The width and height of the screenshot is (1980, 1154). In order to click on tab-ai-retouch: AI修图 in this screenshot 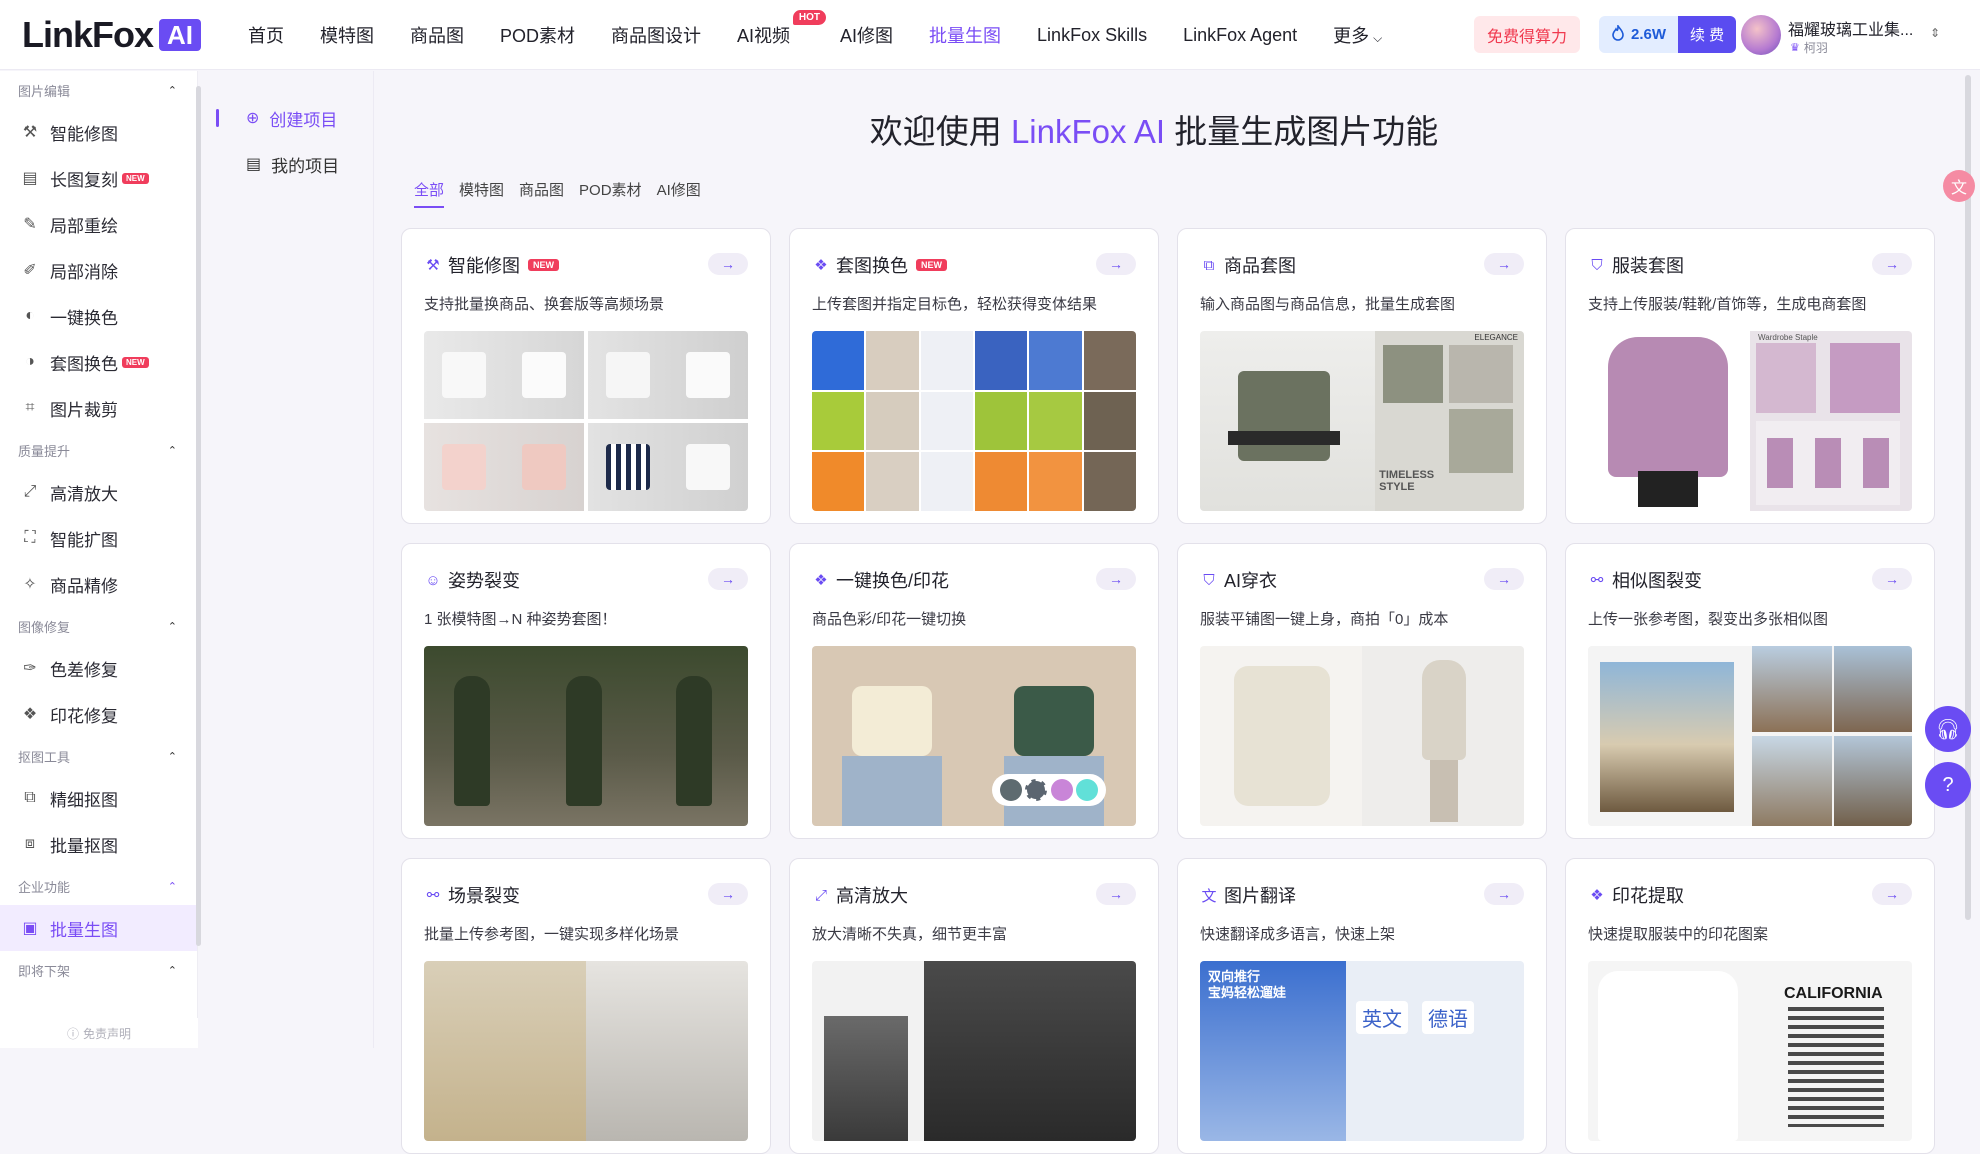, I will do `click(679, 193)`.